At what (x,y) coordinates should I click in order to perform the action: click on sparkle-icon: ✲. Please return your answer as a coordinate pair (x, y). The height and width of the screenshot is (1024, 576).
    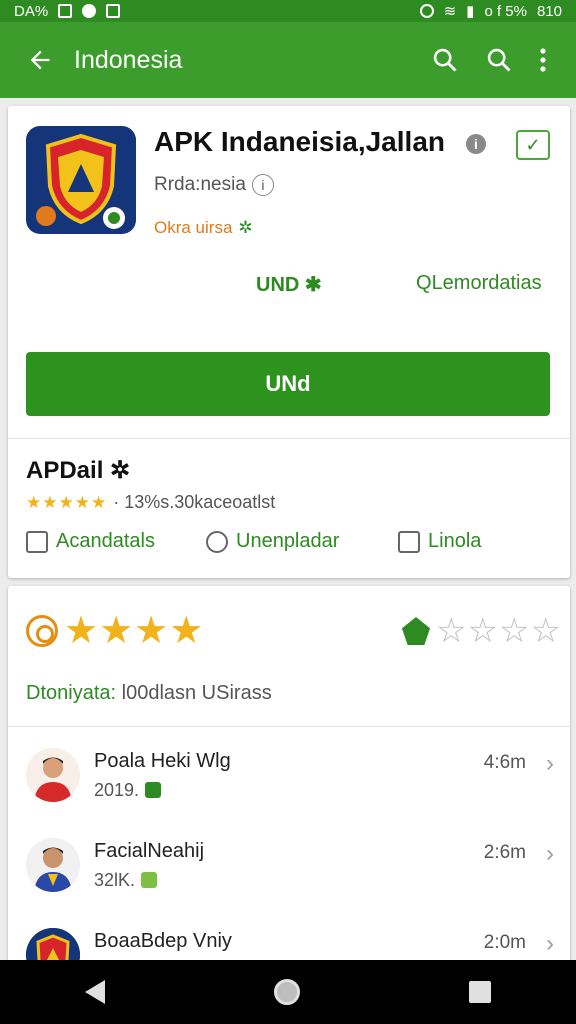
    Looking at the image, I should click on (120, 470).